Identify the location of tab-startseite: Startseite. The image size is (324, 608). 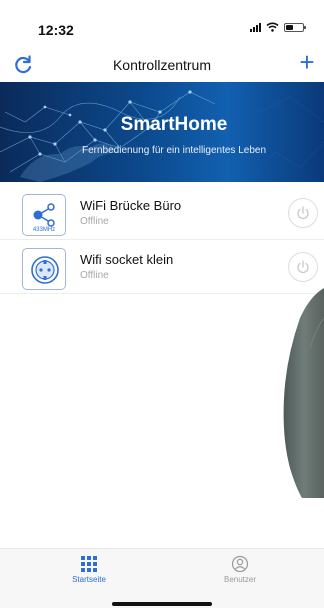
(89, 569).